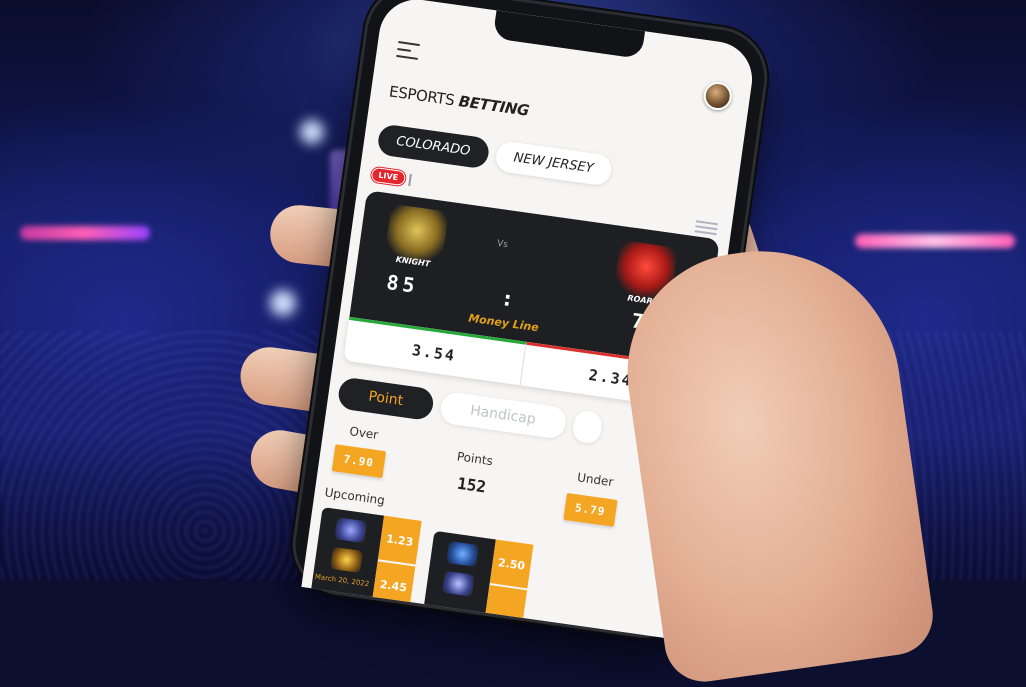 This screenshot has width=1026, height=687. Describe the element at coordinates (388, 176) in the screenshot. I see `live-badge: LIVE` at that location.